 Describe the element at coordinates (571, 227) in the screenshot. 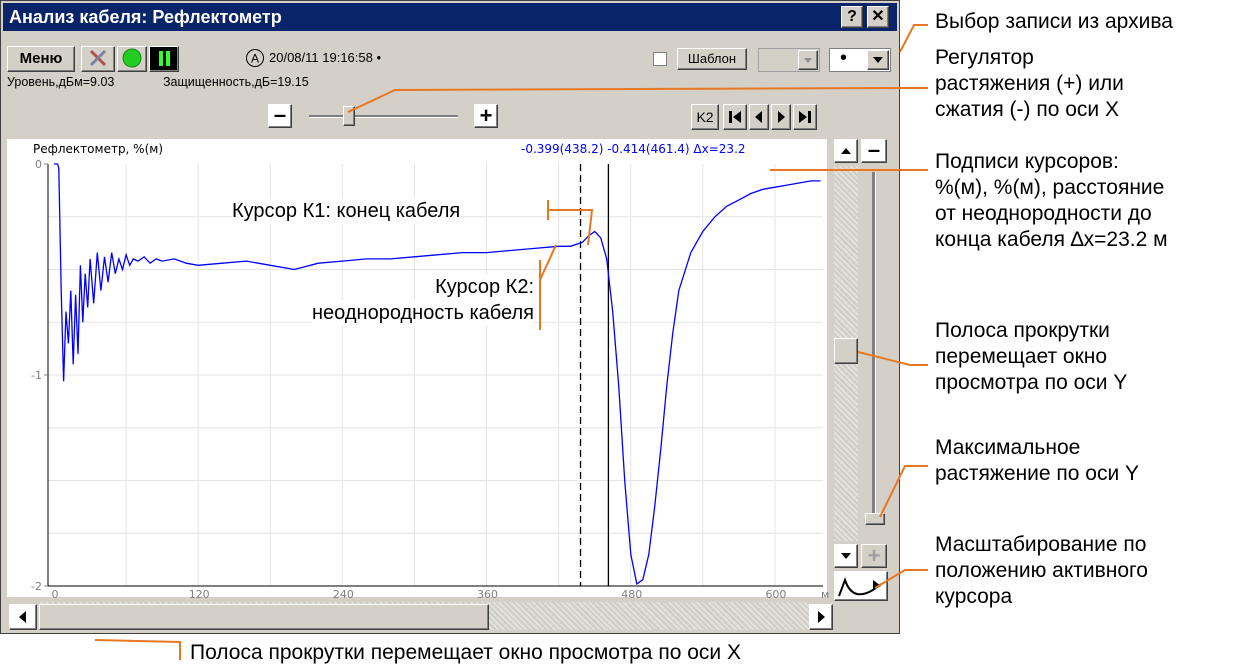

I see `leader-cursor-k1` at that location.